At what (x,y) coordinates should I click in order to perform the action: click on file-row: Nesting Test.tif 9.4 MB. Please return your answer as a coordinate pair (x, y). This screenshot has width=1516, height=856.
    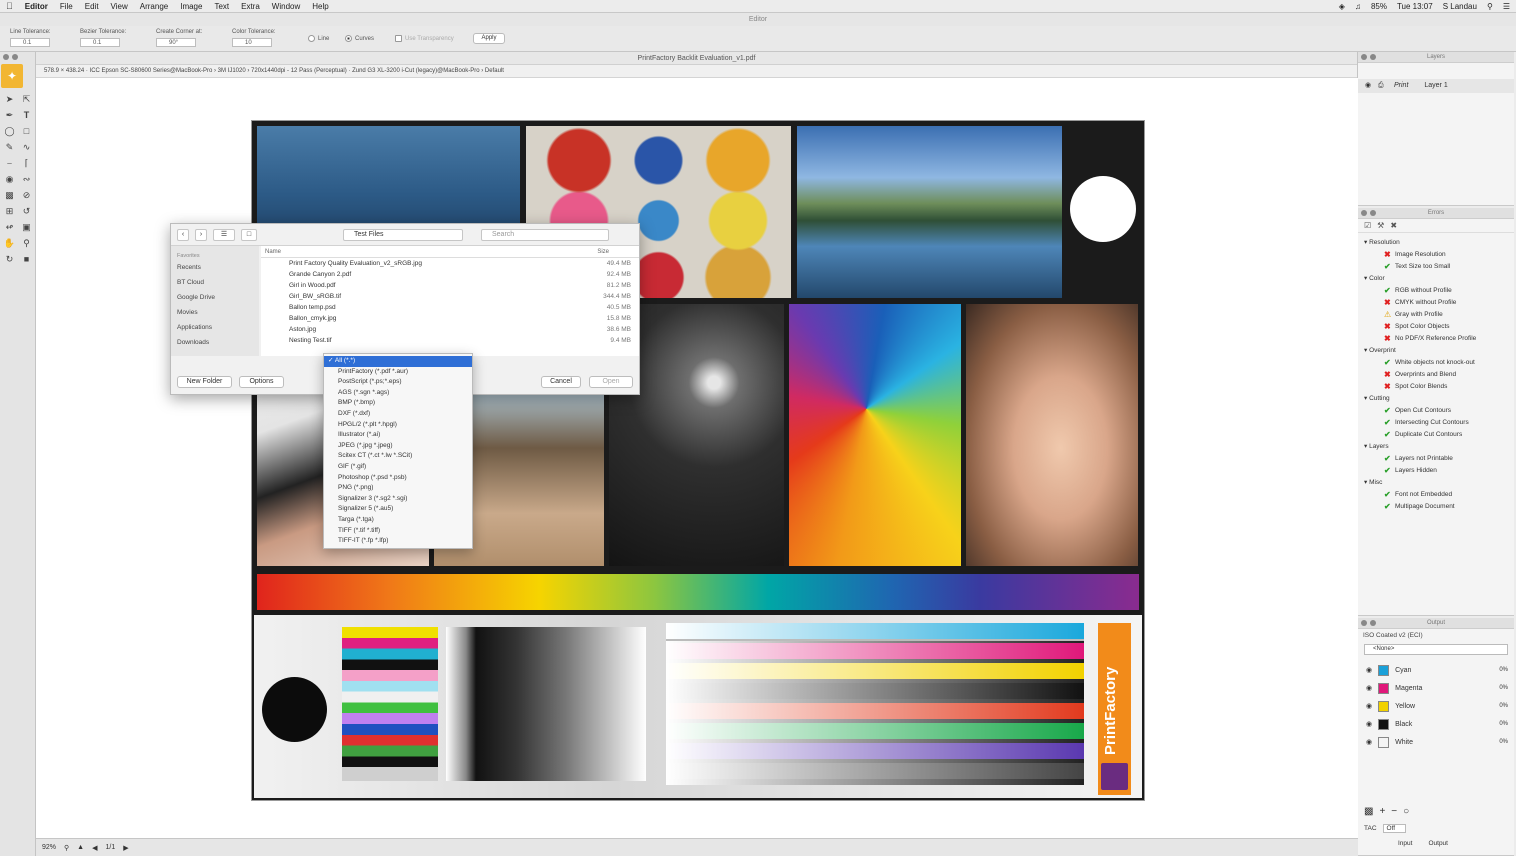
    Looking at the image, I should click on (450, 340).